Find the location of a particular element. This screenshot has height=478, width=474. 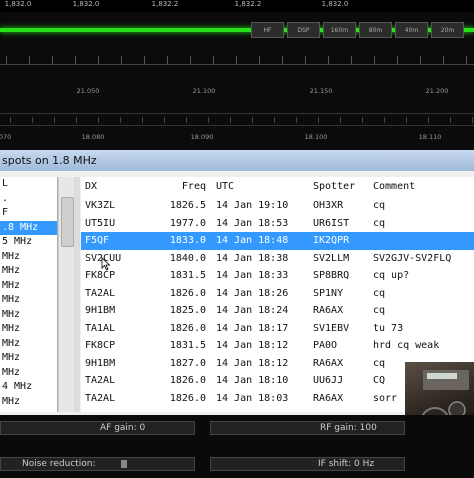

table-row: F5QF 1833.0 14 Jan 18:48 IK2QPR is located at coordinates (277, 241).